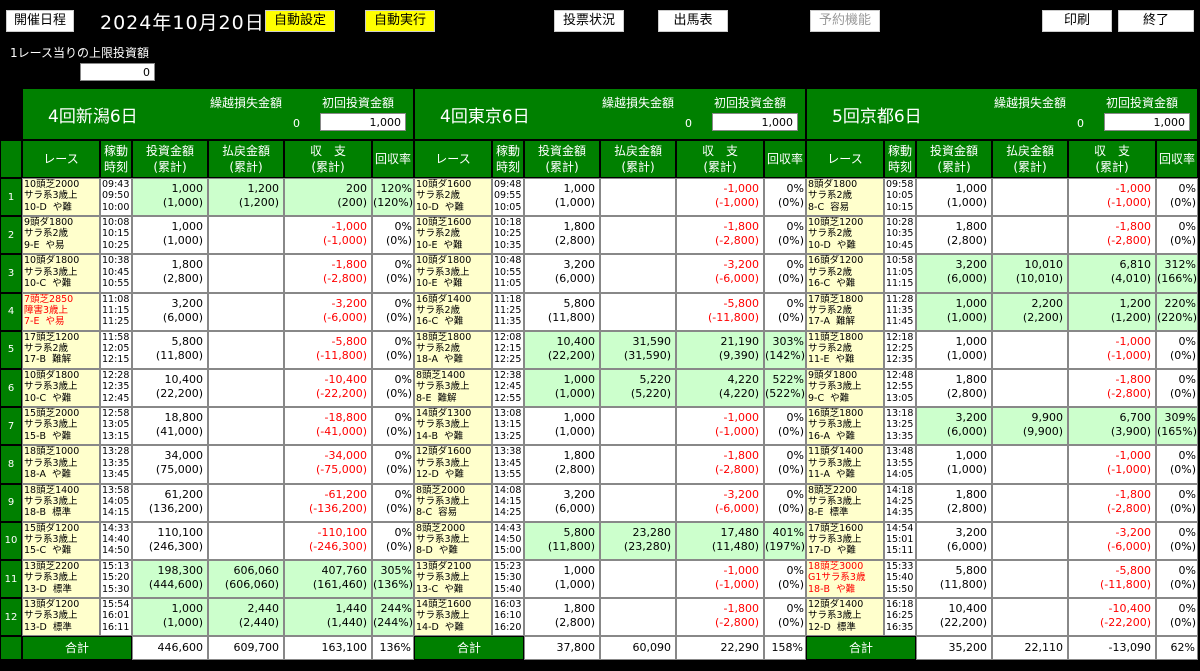  Describe the element at coordinates (453, 273) in the screenshot. I see `race-info: 10頭ダ1800 サラ系3歳上 10-E や難` at that location.